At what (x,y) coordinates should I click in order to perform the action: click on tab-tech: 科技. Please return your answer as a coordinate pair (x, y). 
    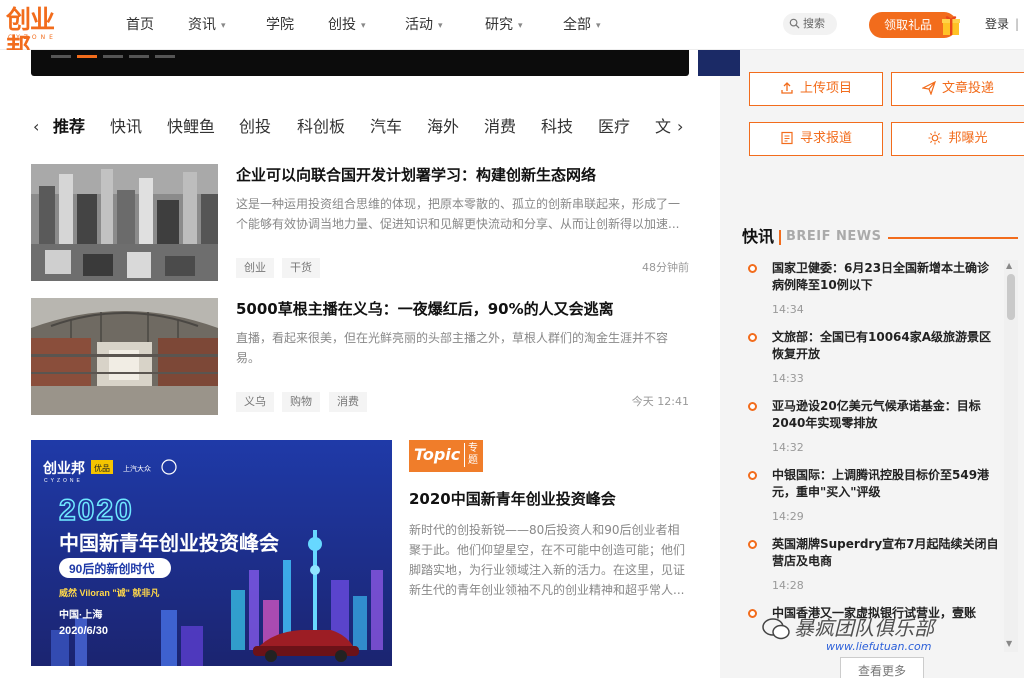
    Looking at the image, I should click on (557, 127).